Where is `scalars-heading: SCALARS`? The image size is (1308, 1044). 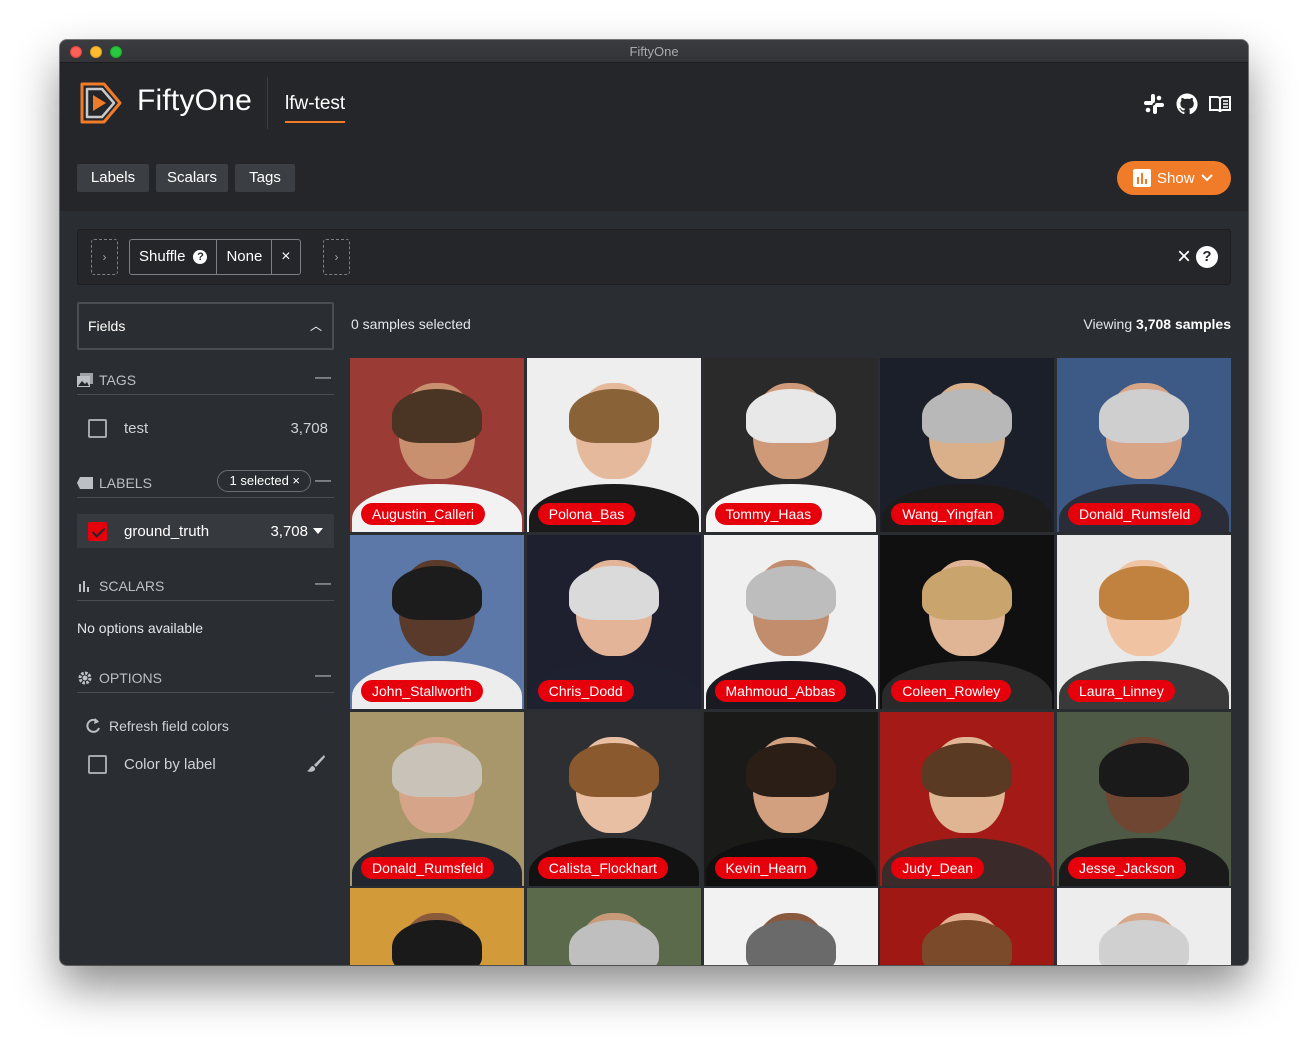 scalars-heading: SCALARS is located at coordinates (132, 585).